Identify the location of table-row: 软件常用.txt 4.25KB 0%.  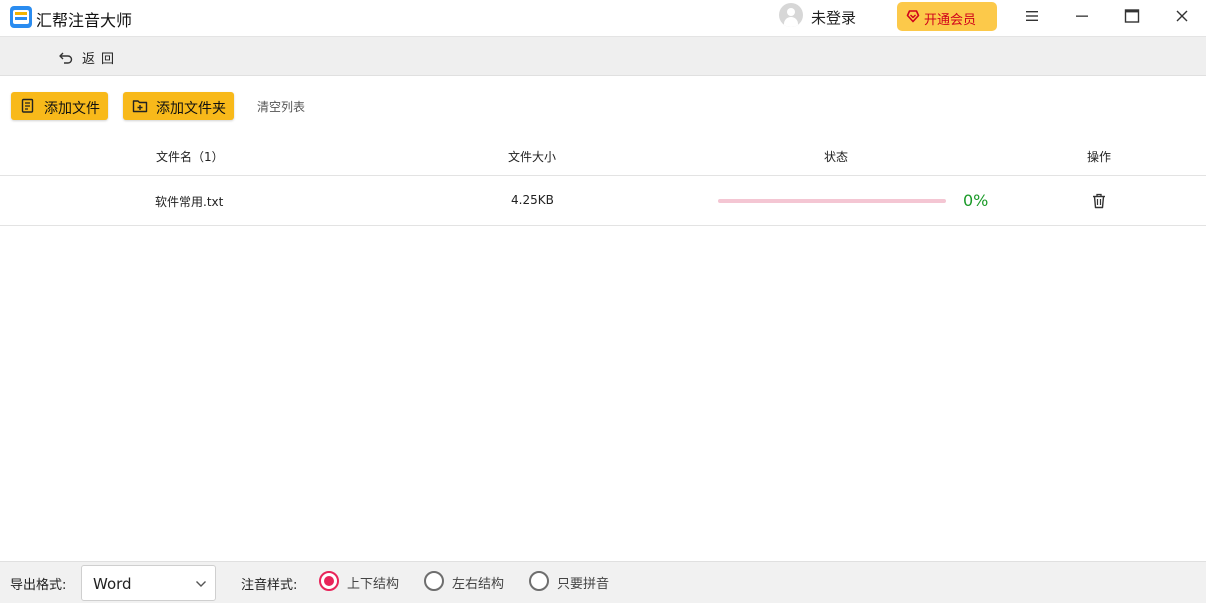
(603, 201).